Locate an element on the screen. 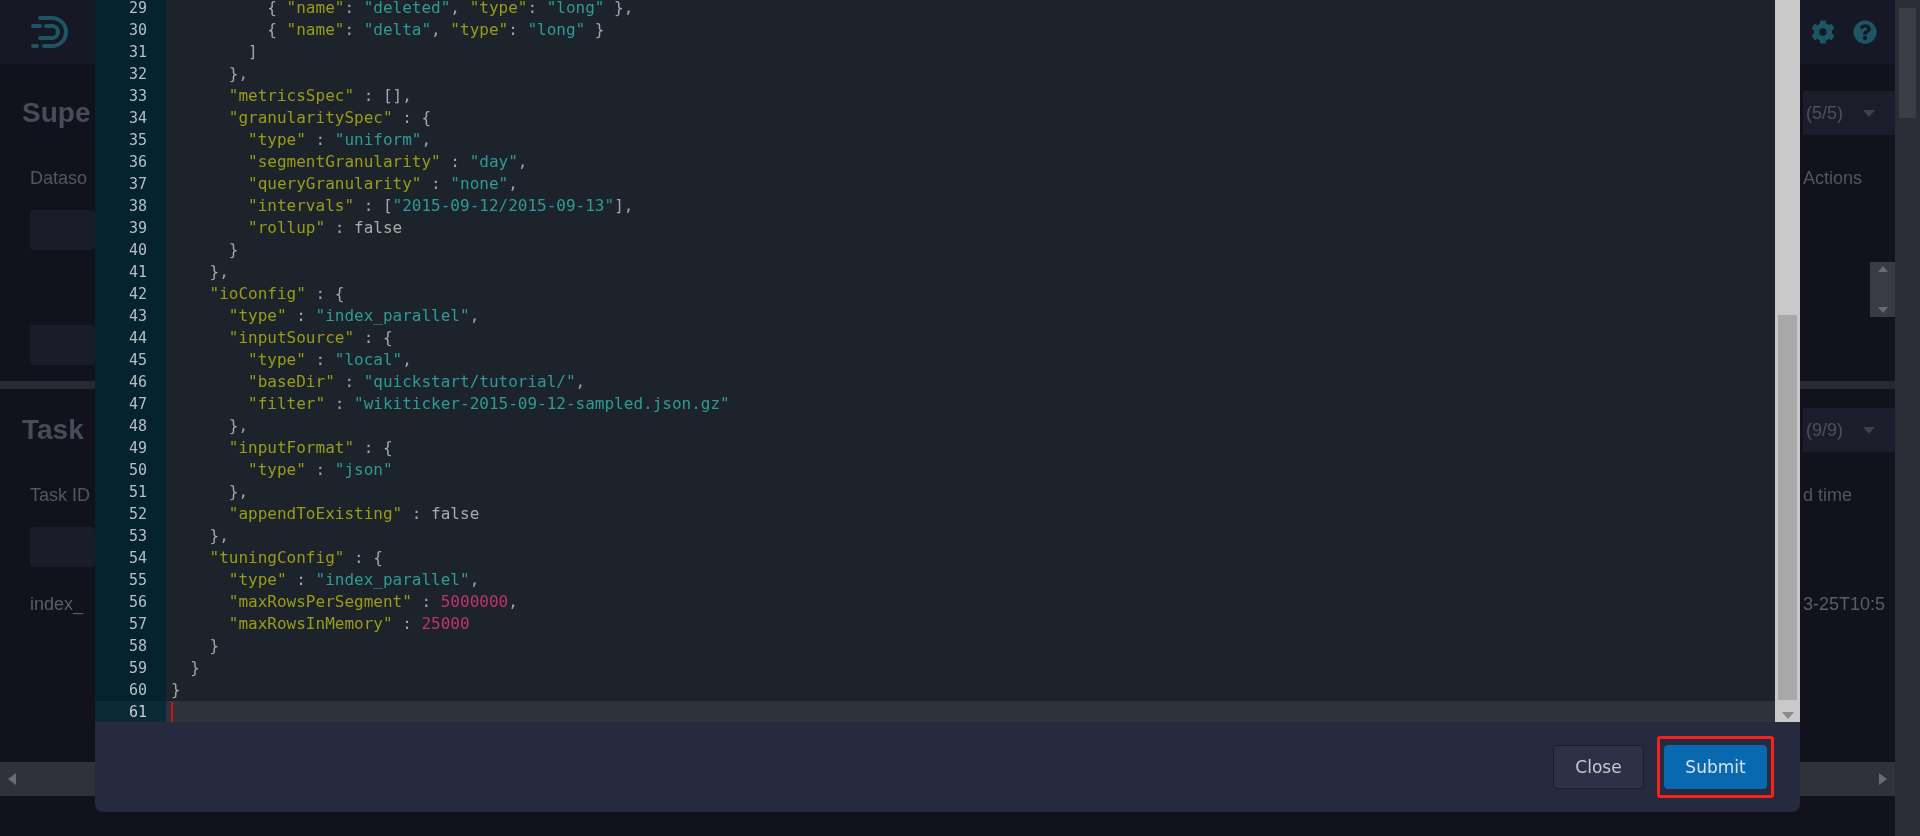 This screenshot has width=1920, height=836. code-line: "appendToExisting" : false is located at coordinates (353, 514).